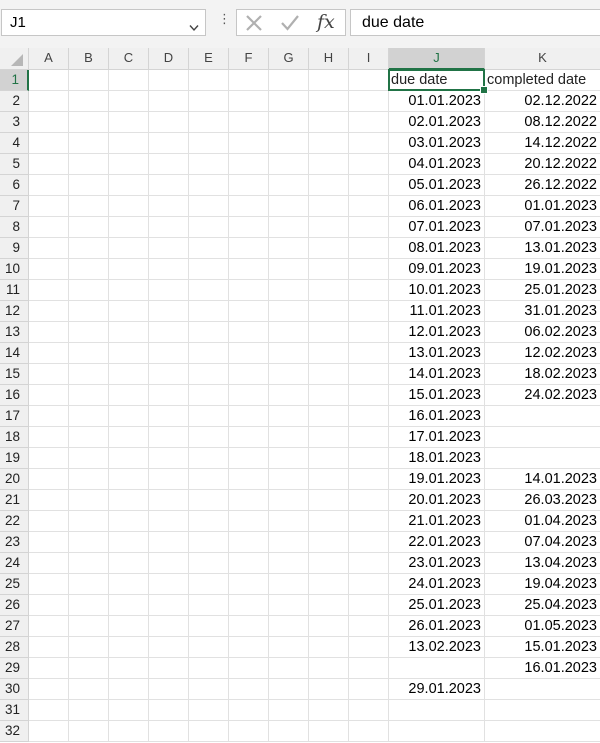  Describe the element at coordinates (14, 395) in the screenshot. I see `row-header-16: 16` at that location.